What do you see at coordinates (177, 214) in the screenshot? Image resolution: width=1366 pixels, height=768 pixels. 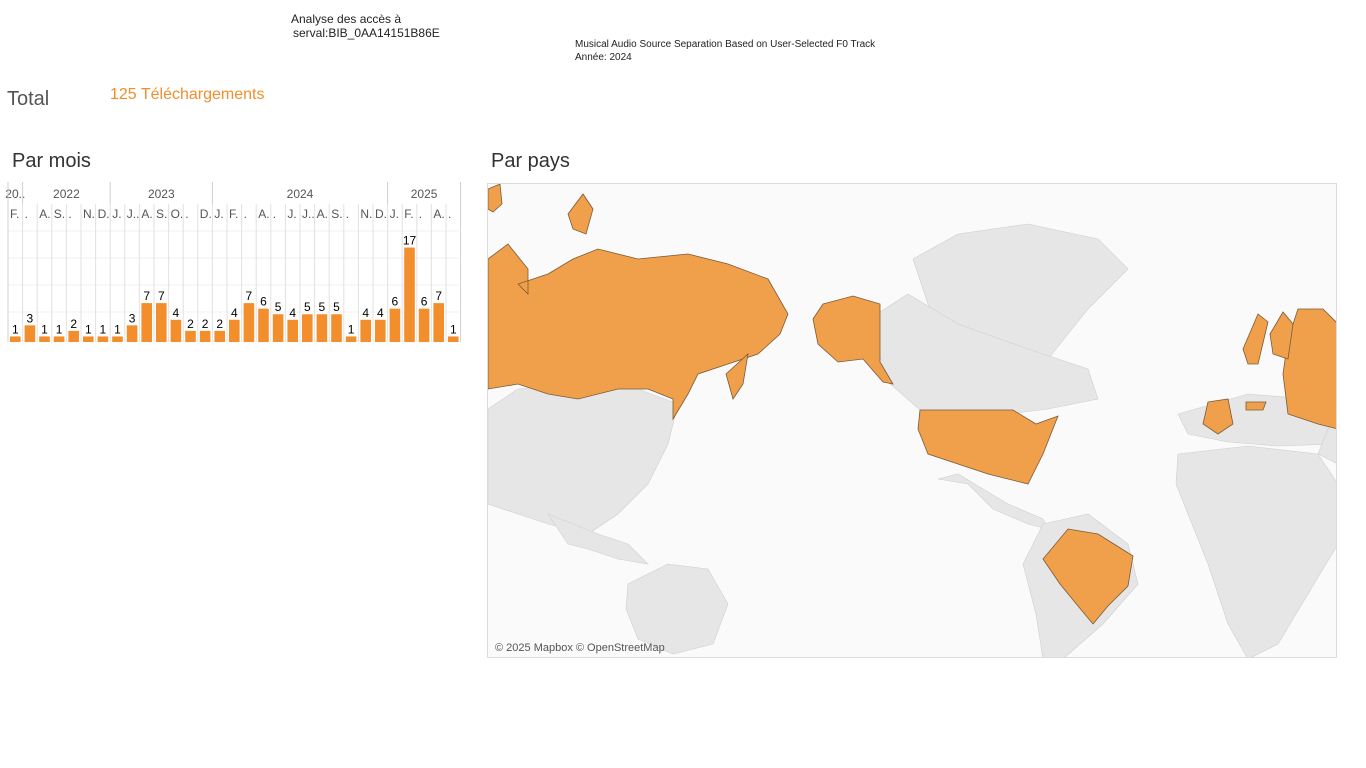 I see `month-label: O.` at bounding box center [177, 214].